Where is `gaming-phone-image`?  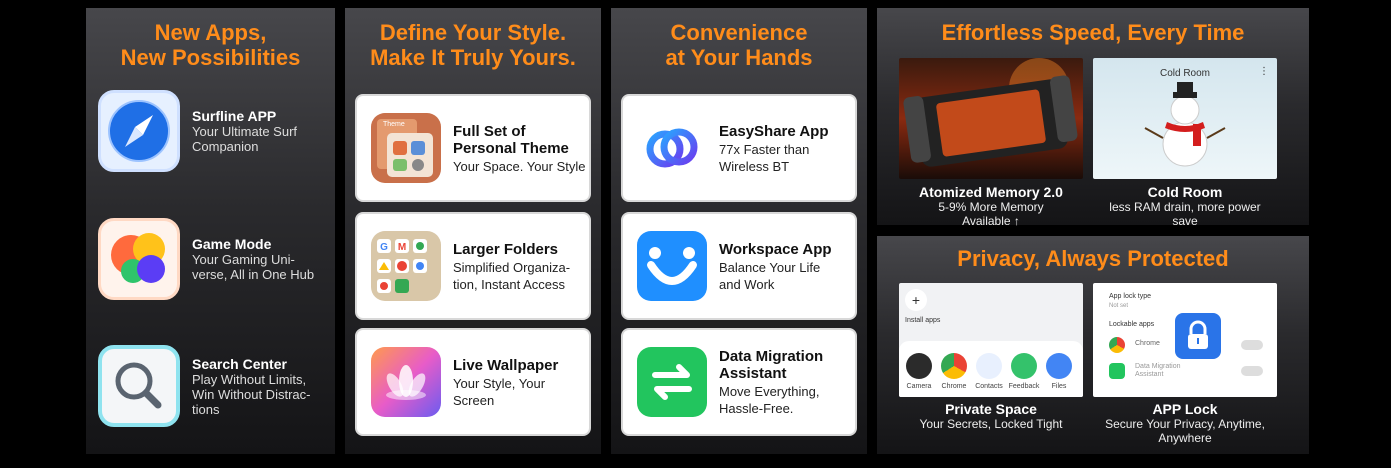
gaming-phone-image is located at coordinates (991, 118).